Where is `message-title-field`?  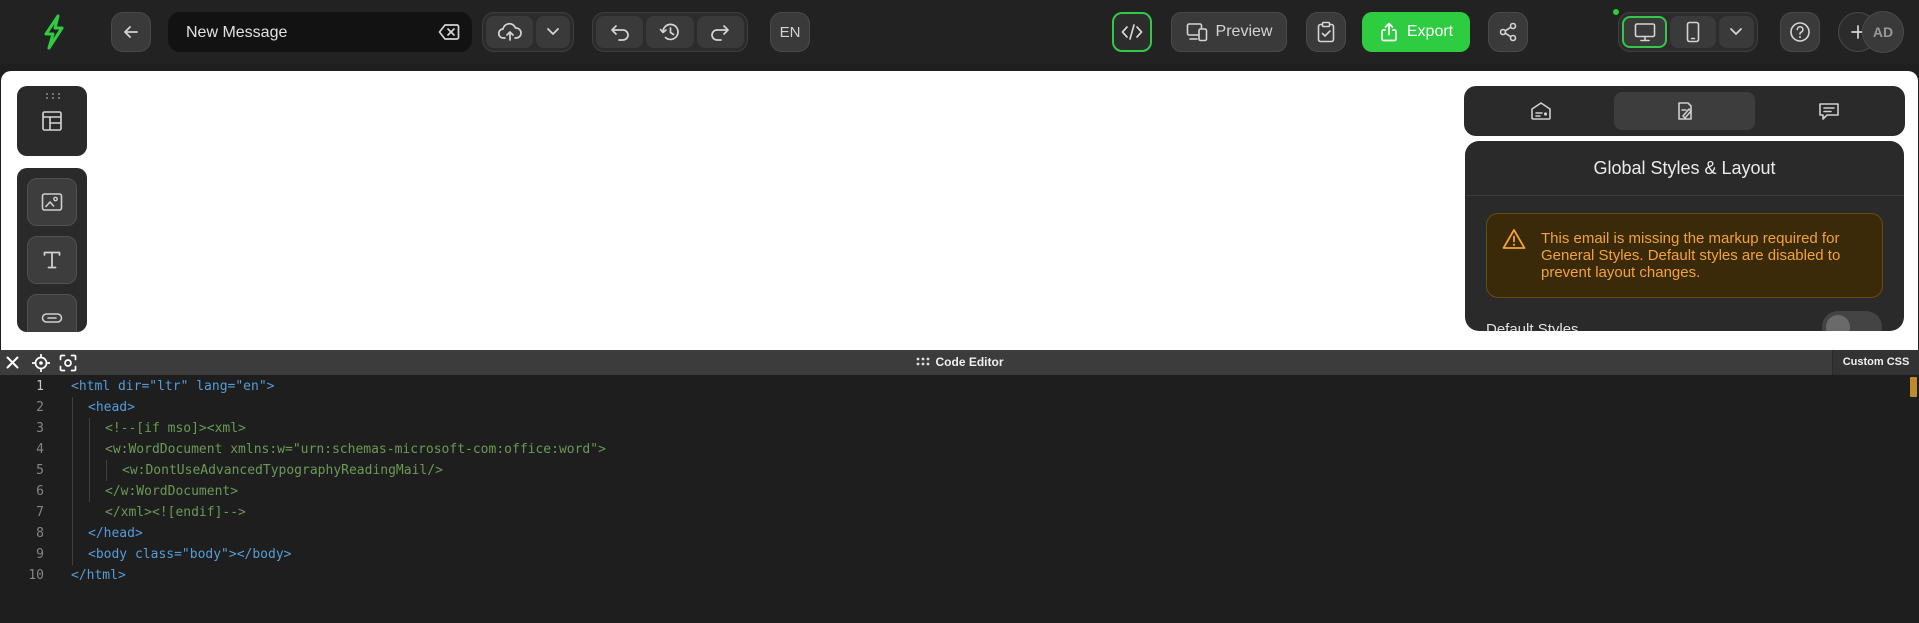
message-title-field is located at coordinates (320, 33).